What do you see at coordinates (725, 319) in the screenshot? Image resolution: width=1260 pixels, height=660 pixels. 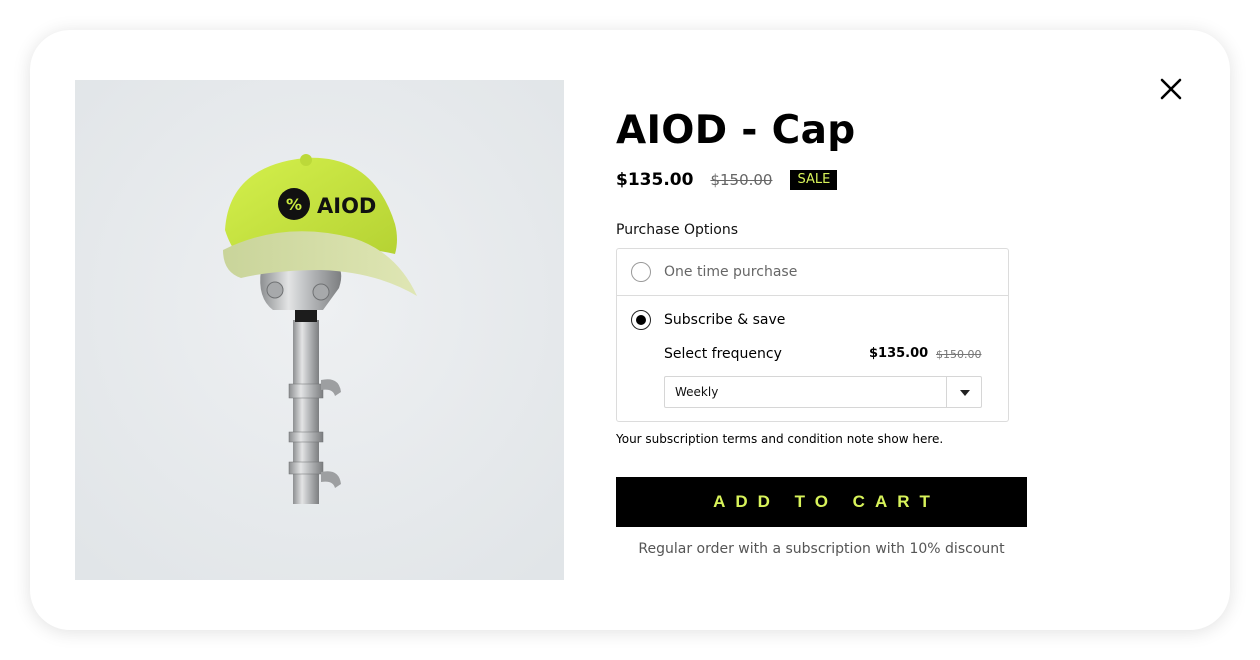 I see `option-label: Subscribe & save` at bounding box center [725, 319].